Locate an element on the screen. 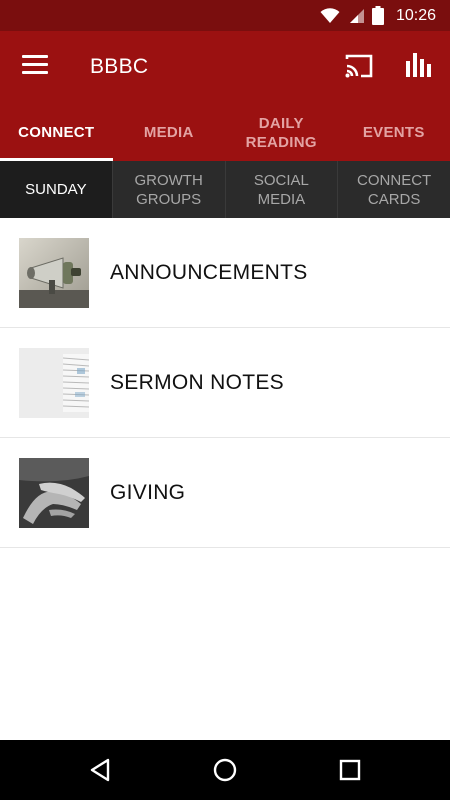  app-bar: BBBC is located at coordinates (225, 67).